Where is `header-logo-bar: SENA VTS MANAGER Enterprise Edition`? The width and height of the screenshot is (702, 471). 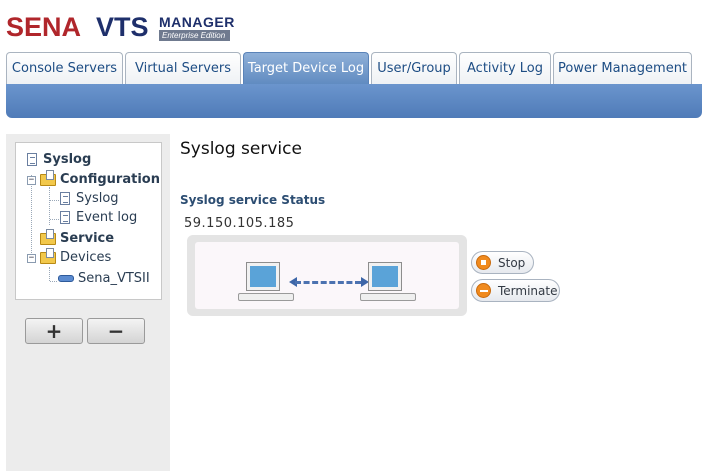 header-logo-bar: SENA VTS MANAGER Enterprise Edition is located at coordinates (351, 26).